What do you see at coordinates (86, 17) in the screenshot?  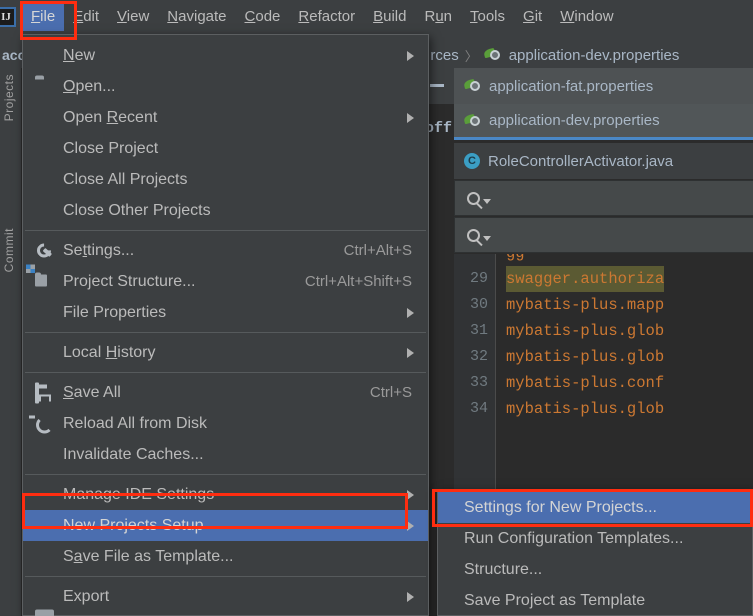 I see `menu-edit: Edit` at bounding box center [86, 17].